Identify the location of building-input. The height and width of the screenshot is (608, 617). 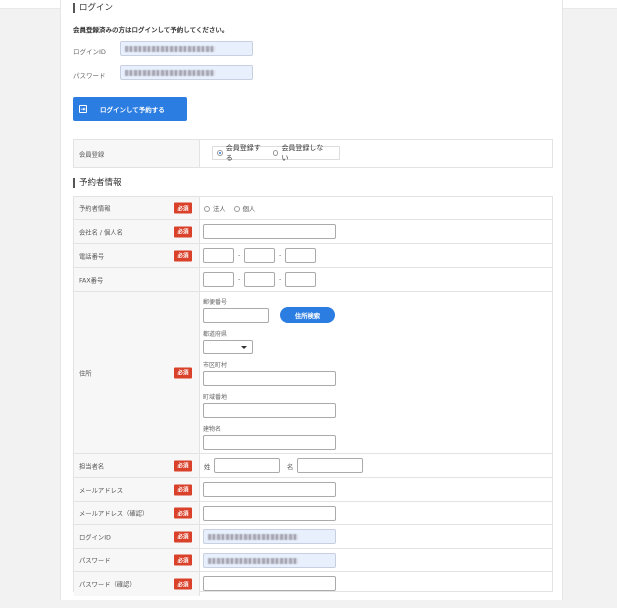
(269, 442).